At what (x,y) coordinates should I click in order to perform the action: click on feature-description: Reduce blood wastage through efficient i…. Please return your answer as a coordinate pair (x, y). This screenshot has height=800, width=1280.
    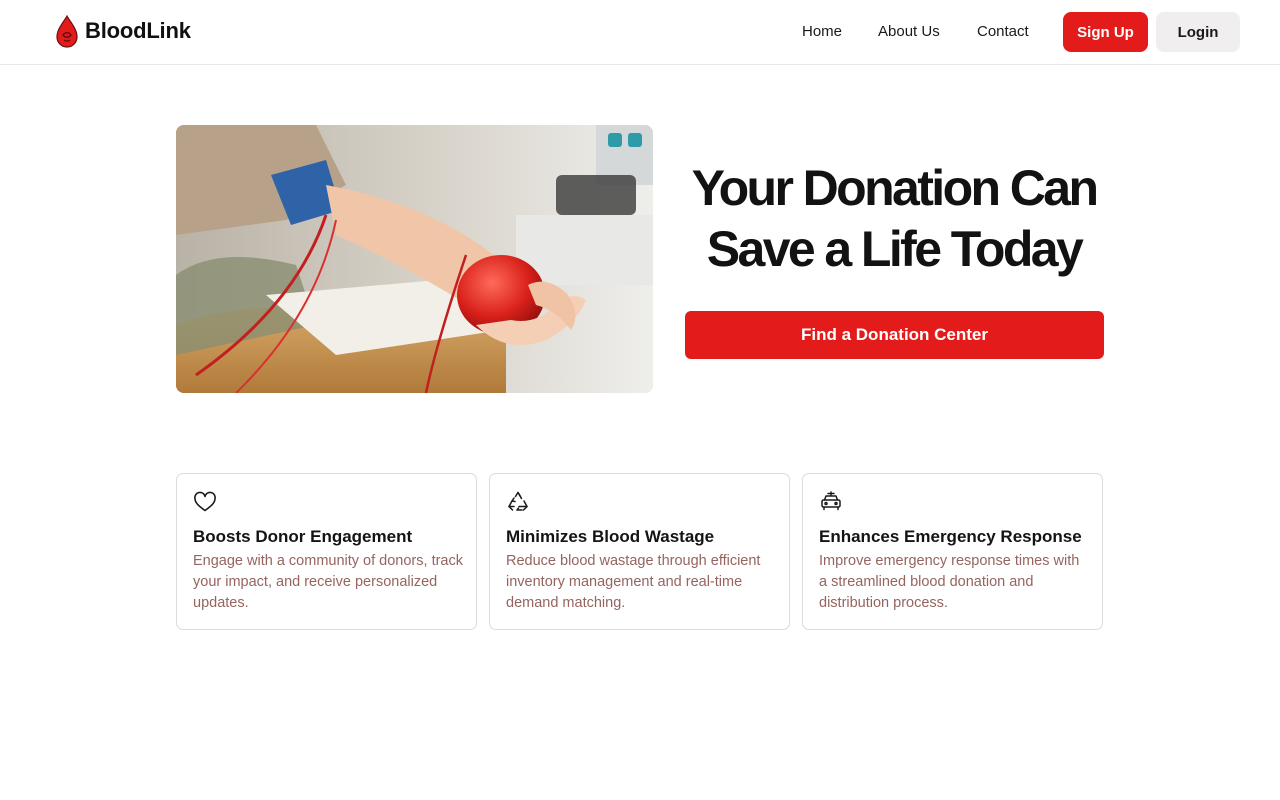
    Looking at the image, I should click on (633, 582).